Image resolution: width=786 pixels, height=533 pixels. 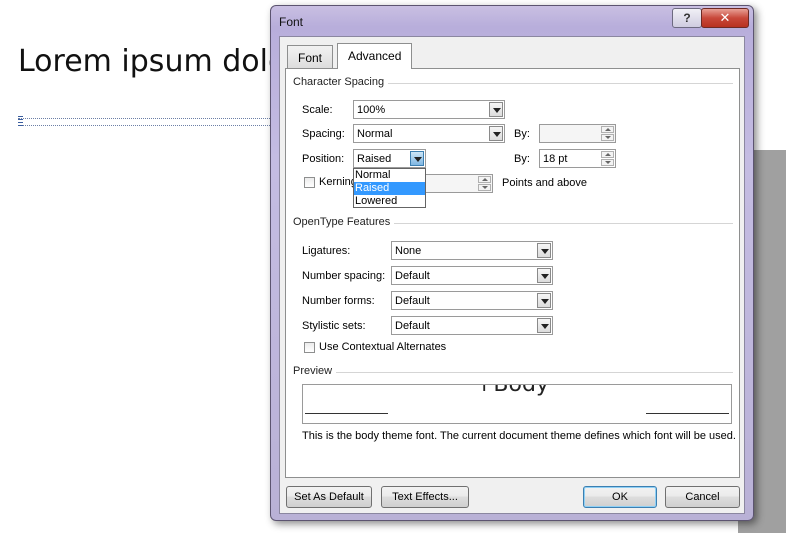 I want to click on contextual-alternates-checkbox, so click(x=309, y=347).